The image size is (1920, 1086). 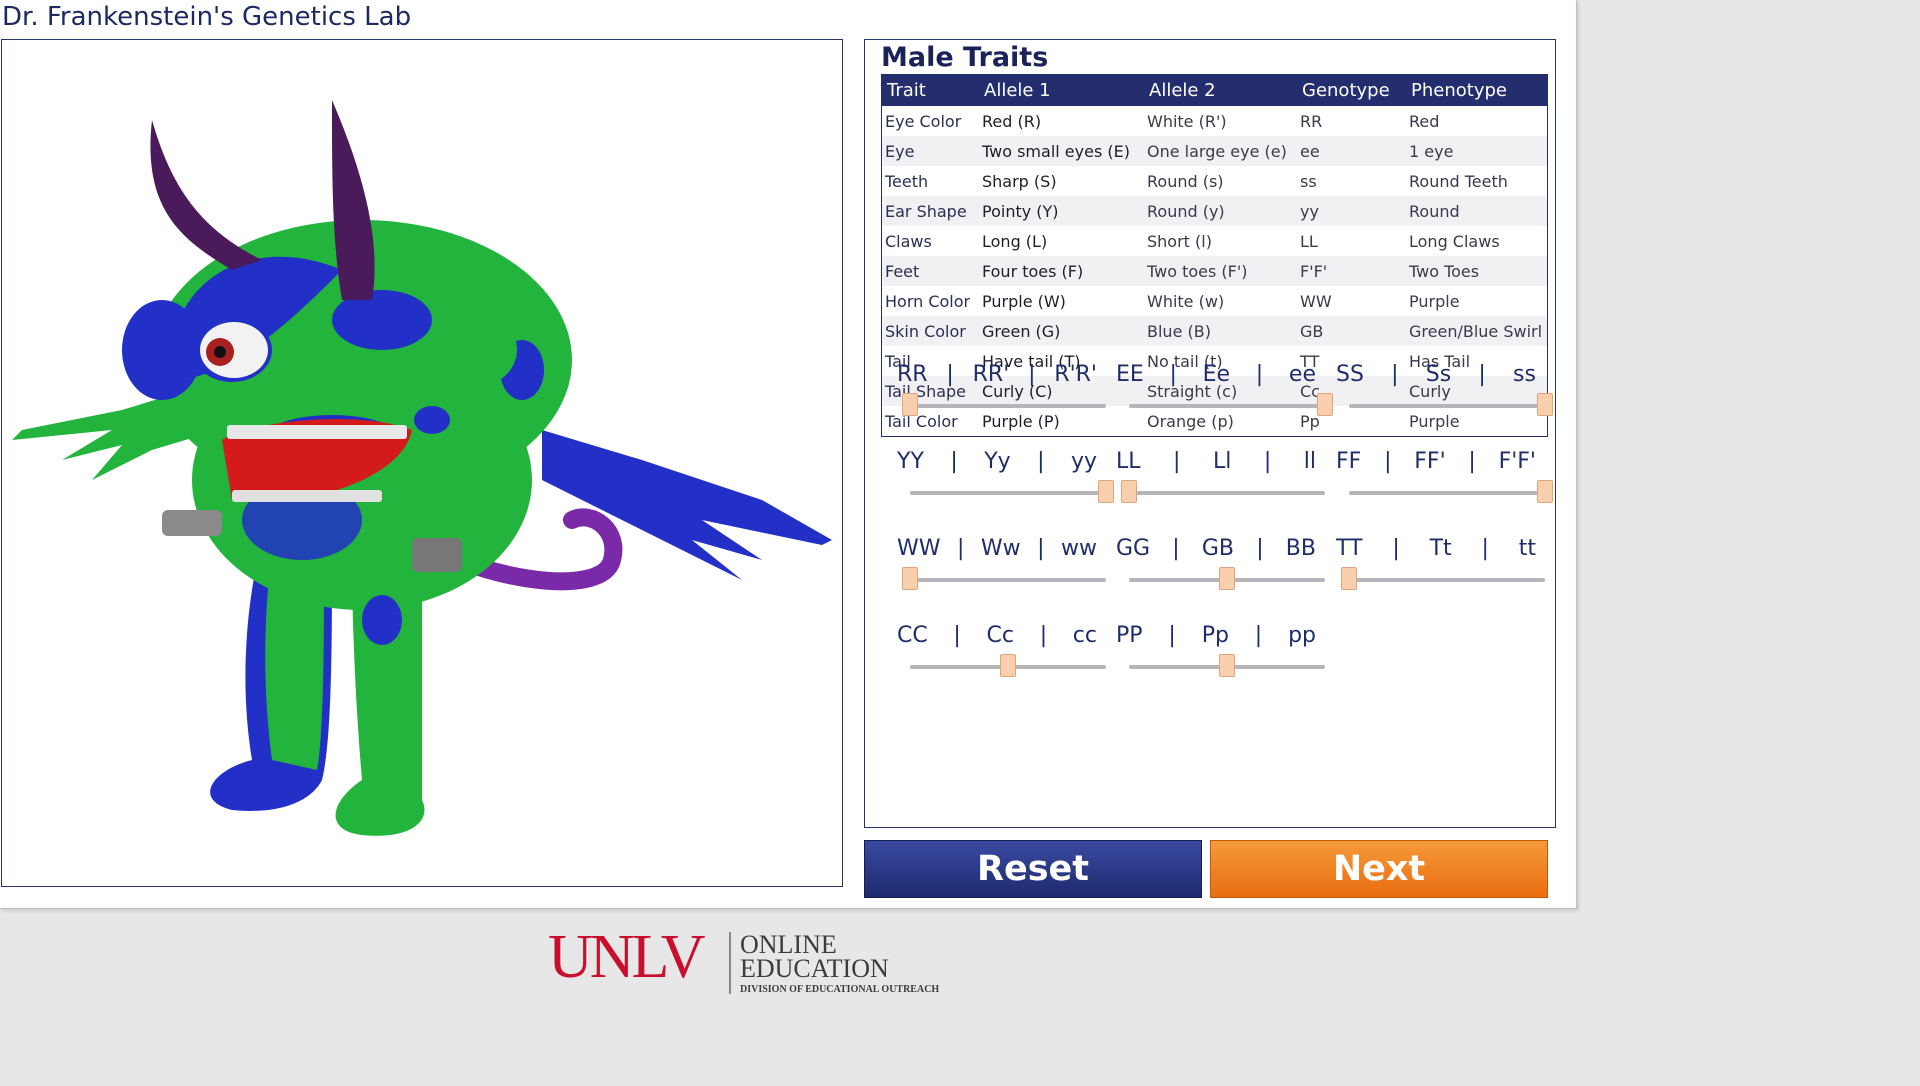 I want to click on slider-option-label: Ss, so click(x=1438, y=374).